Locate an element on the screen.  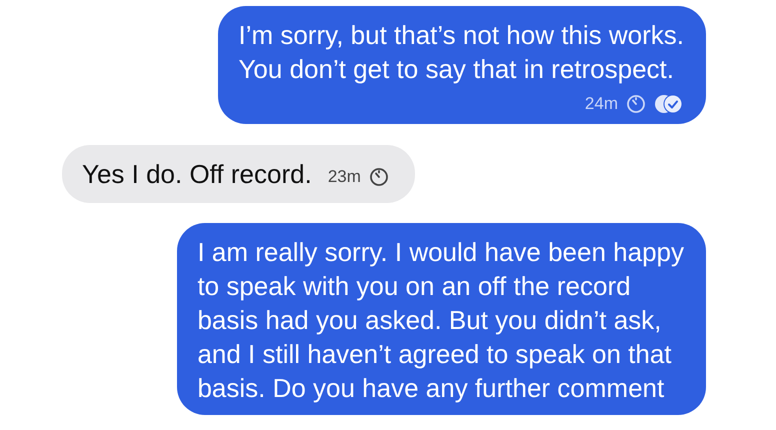
message-text: I’m sorry, but that’s not how this works. You don’t get to say that in retrospect. is located at coordinates (461, 52).